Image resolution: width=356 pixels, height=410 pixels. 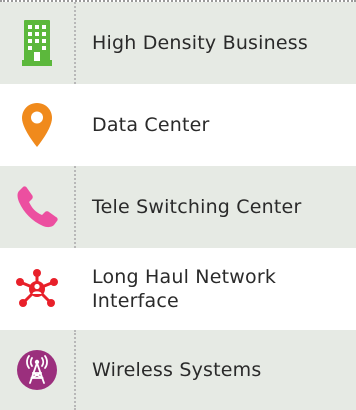 What do you see at coordinates (184, 289) in the screenshot?
I see `legend-item-label: Long Haul Network Interface` at bounding box center [184, 289].